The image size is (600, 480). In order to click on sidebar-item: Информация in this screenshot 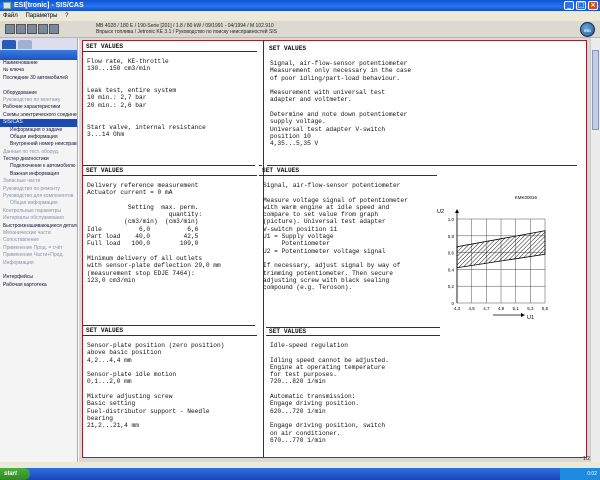, I will do `click(38, 263)`.